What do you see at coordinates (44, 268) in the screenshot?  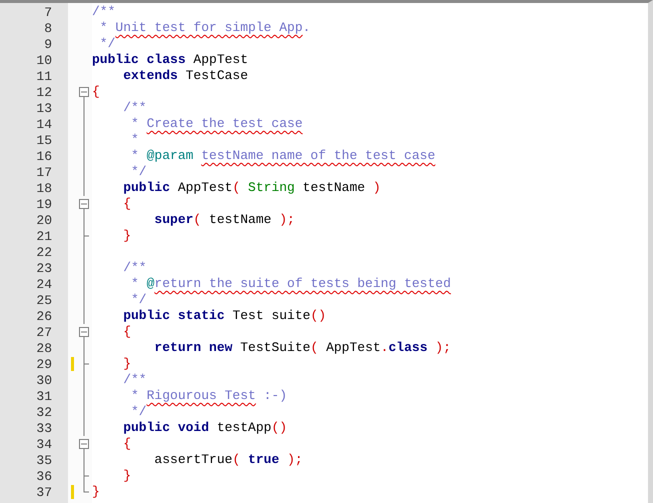 I see `line-number: 23` at bounding box center [44, 268].